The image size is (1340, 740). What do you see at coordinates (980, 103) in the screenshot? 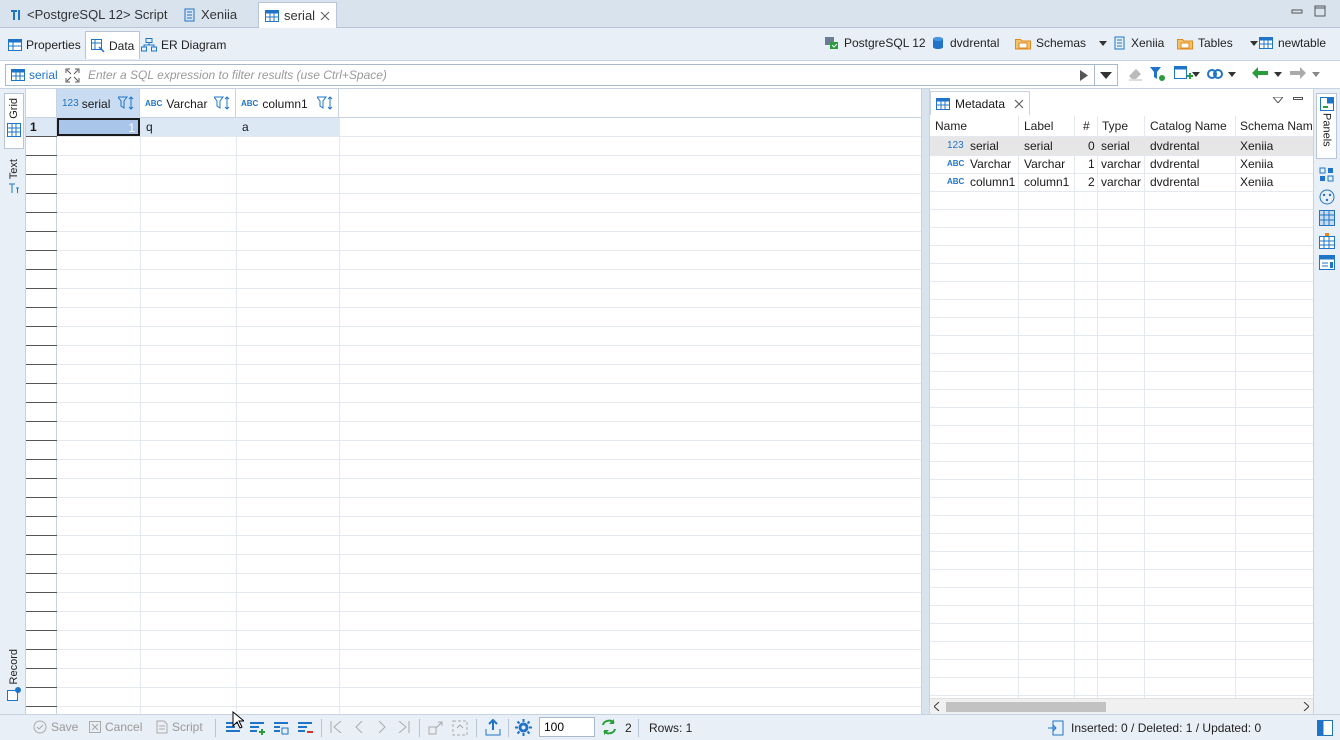
I see `metadata-tab: Metadata` at bounding box center [980, 103].